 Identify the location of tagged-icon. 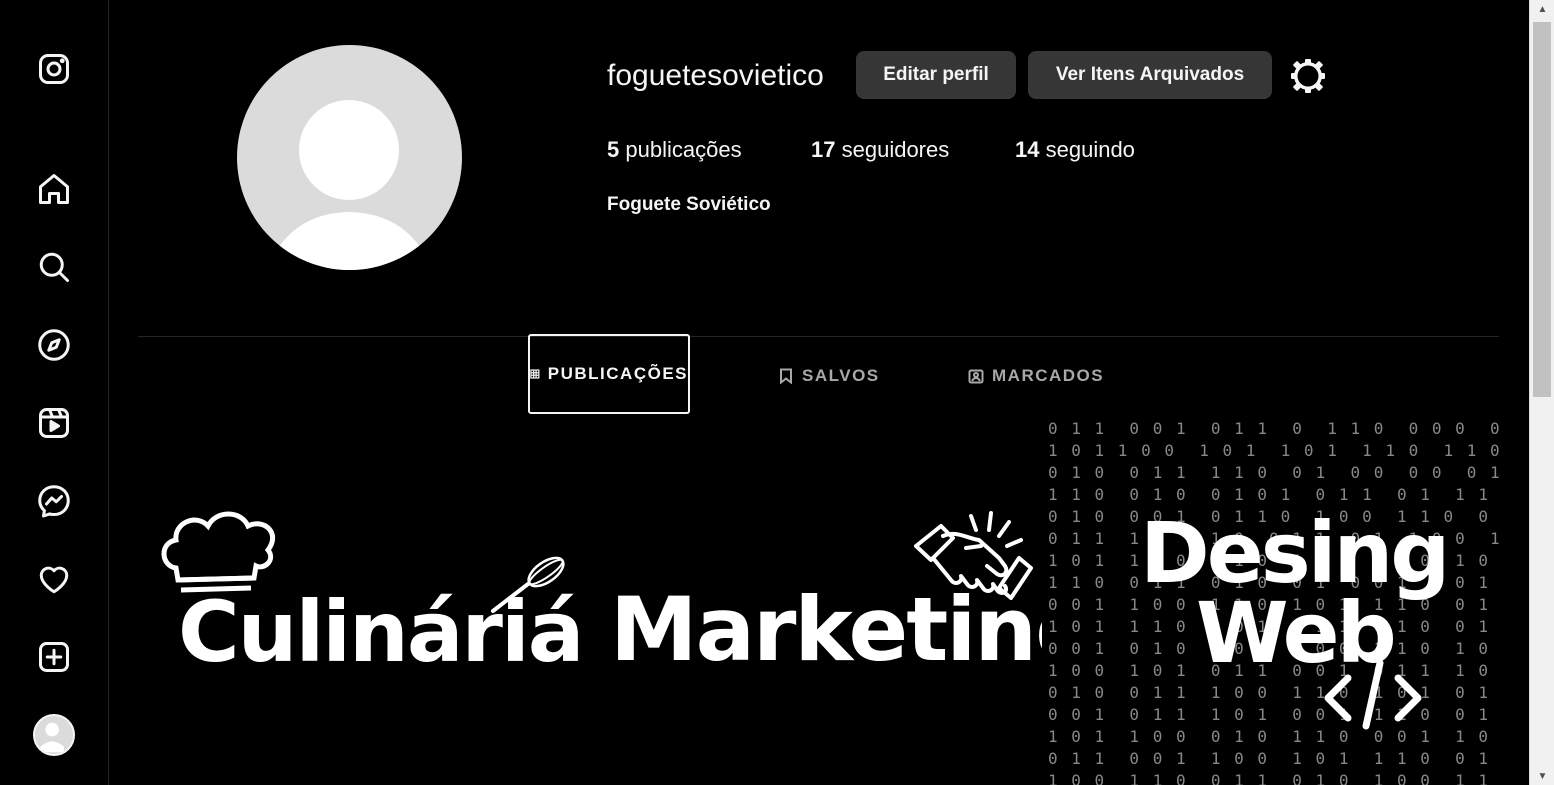
(976, 376).